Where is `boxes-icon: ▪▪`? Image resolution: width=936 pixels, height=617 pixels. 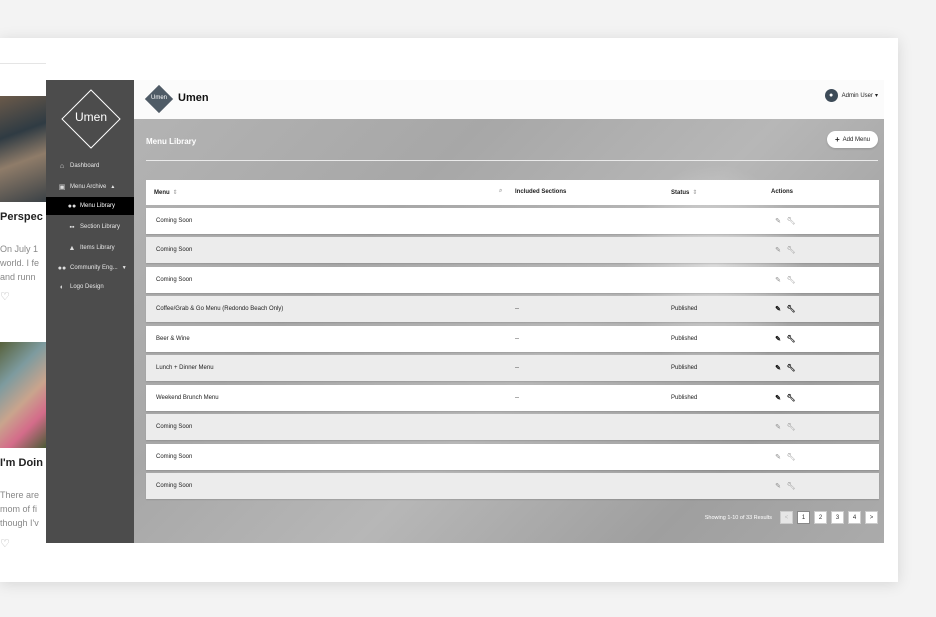
boxes-icon: ▪▪ is located at coordinates (72, 227).